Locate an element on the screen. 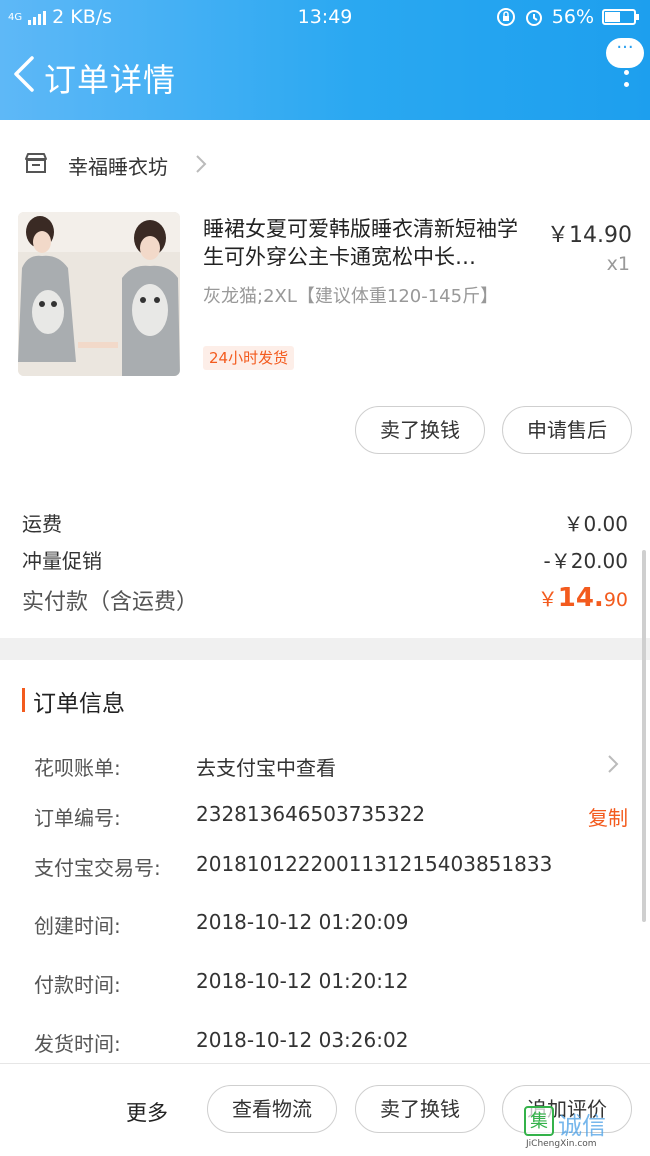 This screenshot has width=650, height=1156. order-number-label: 订单编号: is located at coordinates (77, 818).